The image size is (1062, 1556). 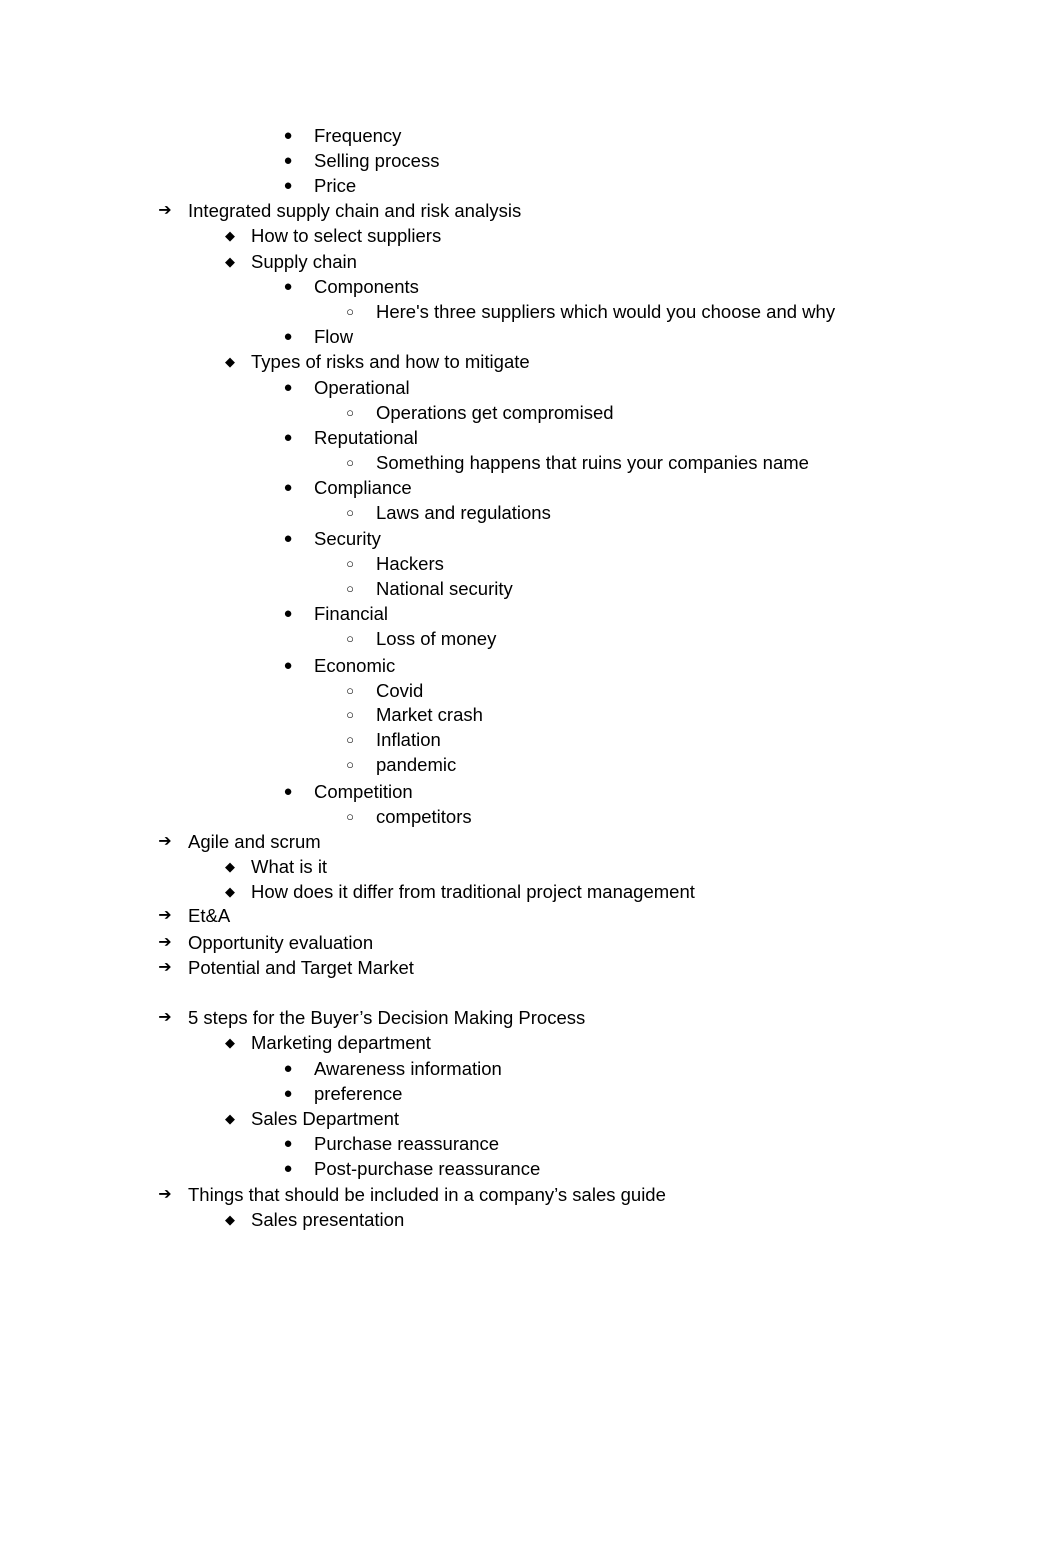 I want to click on list-item-text: Operational, so click(x=362, y=387).